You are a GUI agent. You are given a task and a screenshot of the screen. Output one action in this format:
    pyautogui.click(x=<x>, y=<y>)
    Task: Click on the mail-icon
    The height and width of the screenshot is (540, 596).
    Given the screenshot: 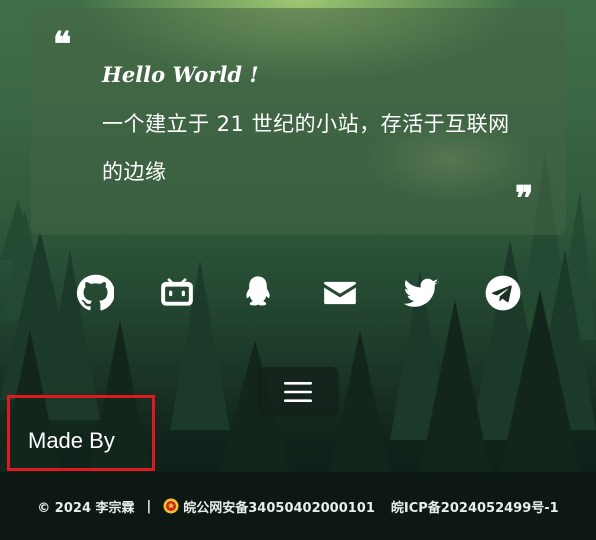 What is the action you would take?
    pyautogui.click(x=340, y=293)
    